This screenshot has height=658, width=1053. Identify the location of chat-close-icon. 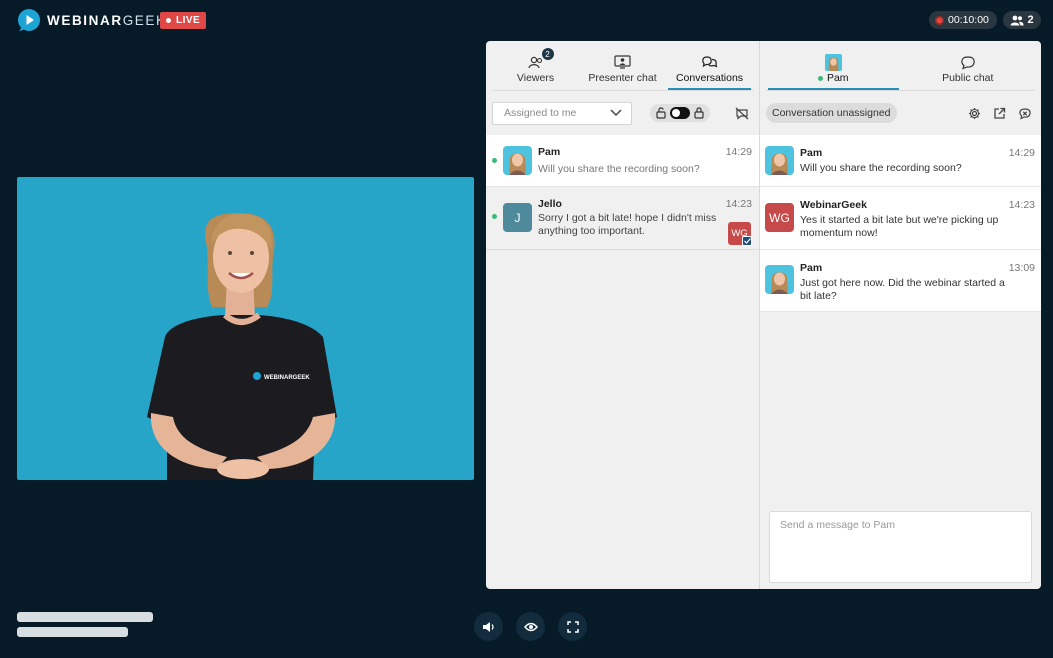
(1025, 113).